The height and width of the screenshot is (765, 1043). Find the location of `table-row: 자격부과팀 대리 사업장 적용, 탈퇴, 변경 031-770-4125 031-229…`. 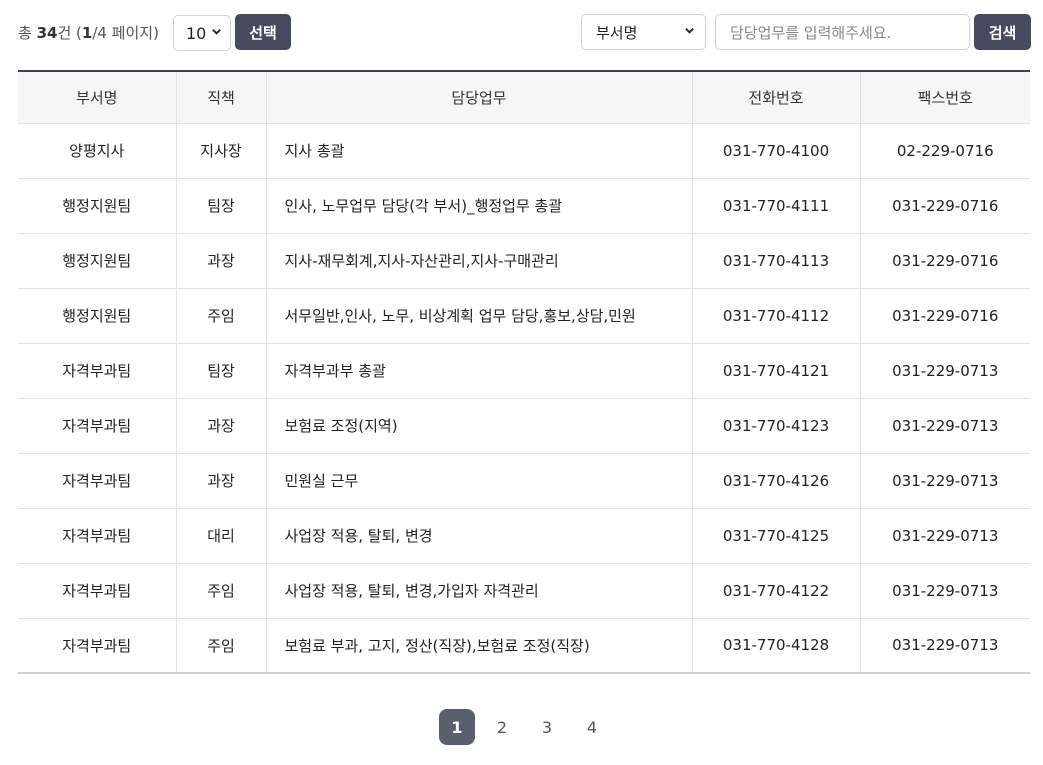

table-row: 자격부과팀 대리 사업장 적용, 탈퇴, 변경 031-770-4125 031-229… is located at coordinates (524, 536).